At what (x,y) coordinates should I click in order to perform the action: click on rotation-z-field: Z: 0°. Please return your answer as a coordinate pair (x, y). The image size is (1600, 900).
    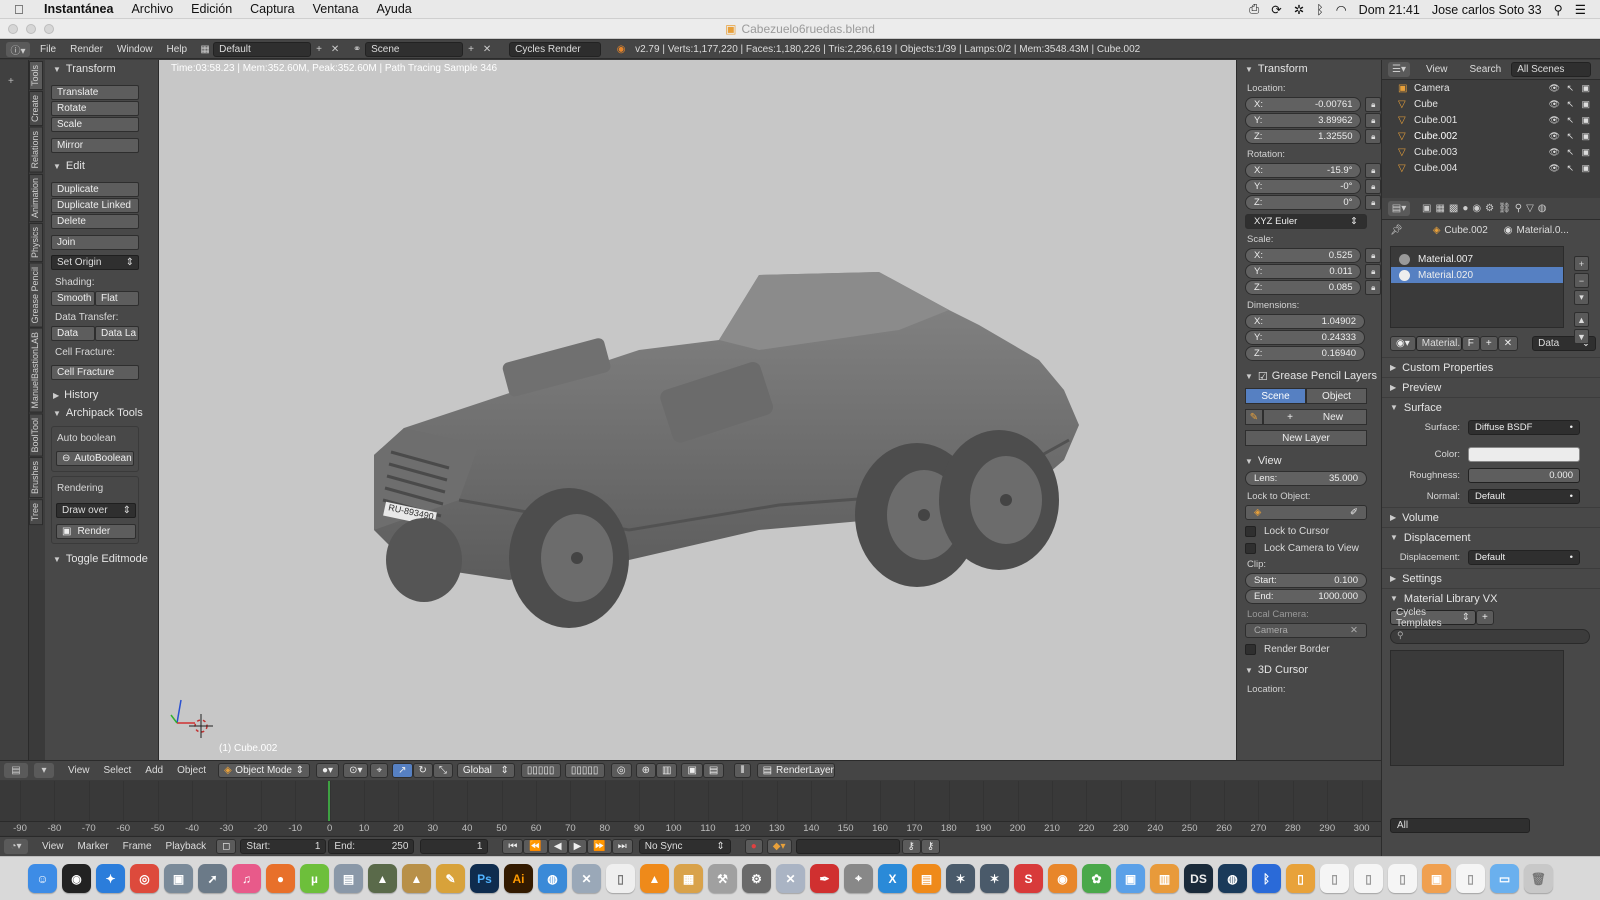
    Looking at the image, I should click on (1303, 202).